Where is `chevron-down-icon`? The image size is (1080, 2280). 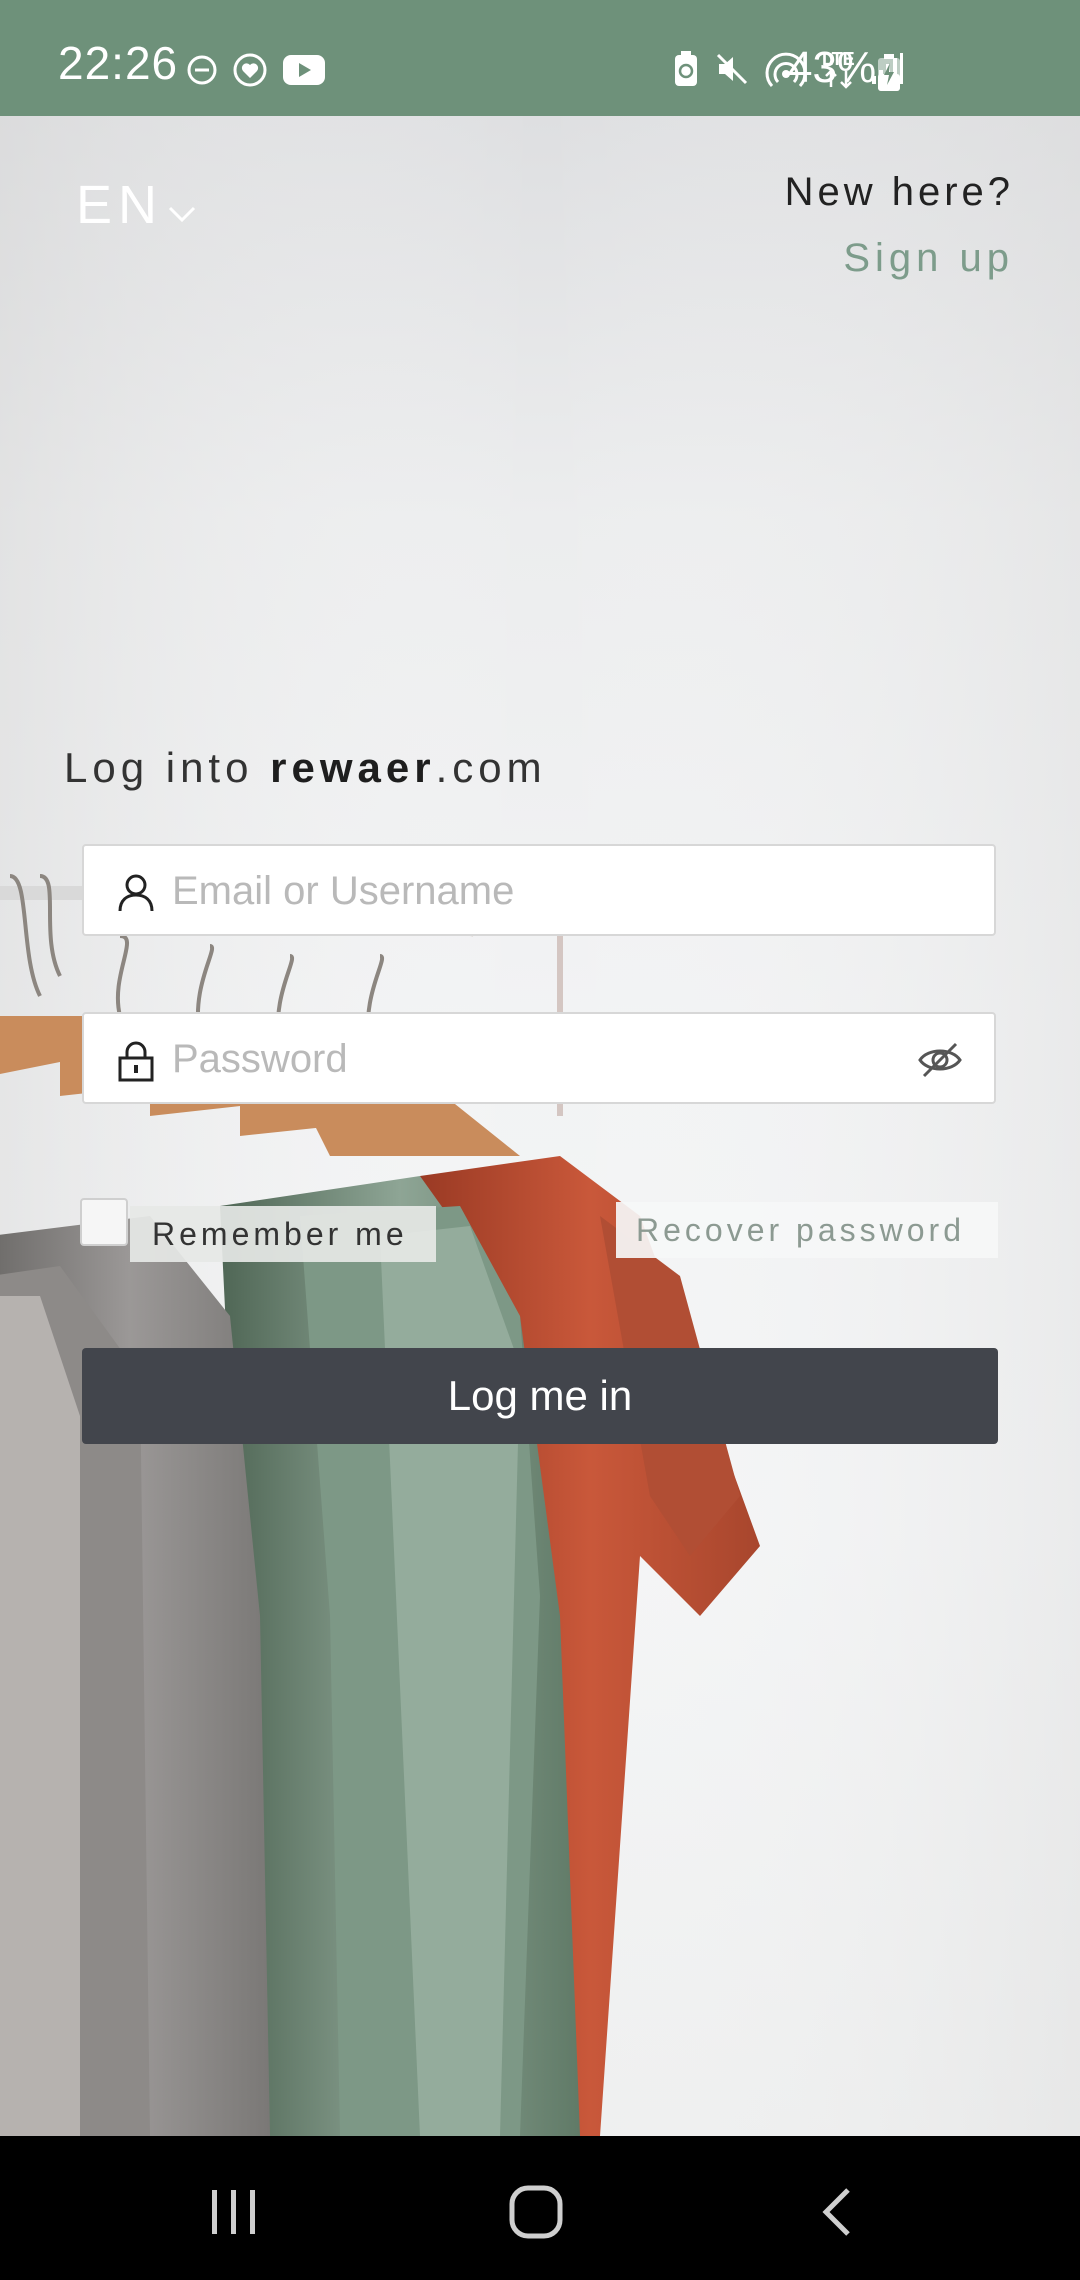
chevron-down-icon is located at coordinates (182, 214).